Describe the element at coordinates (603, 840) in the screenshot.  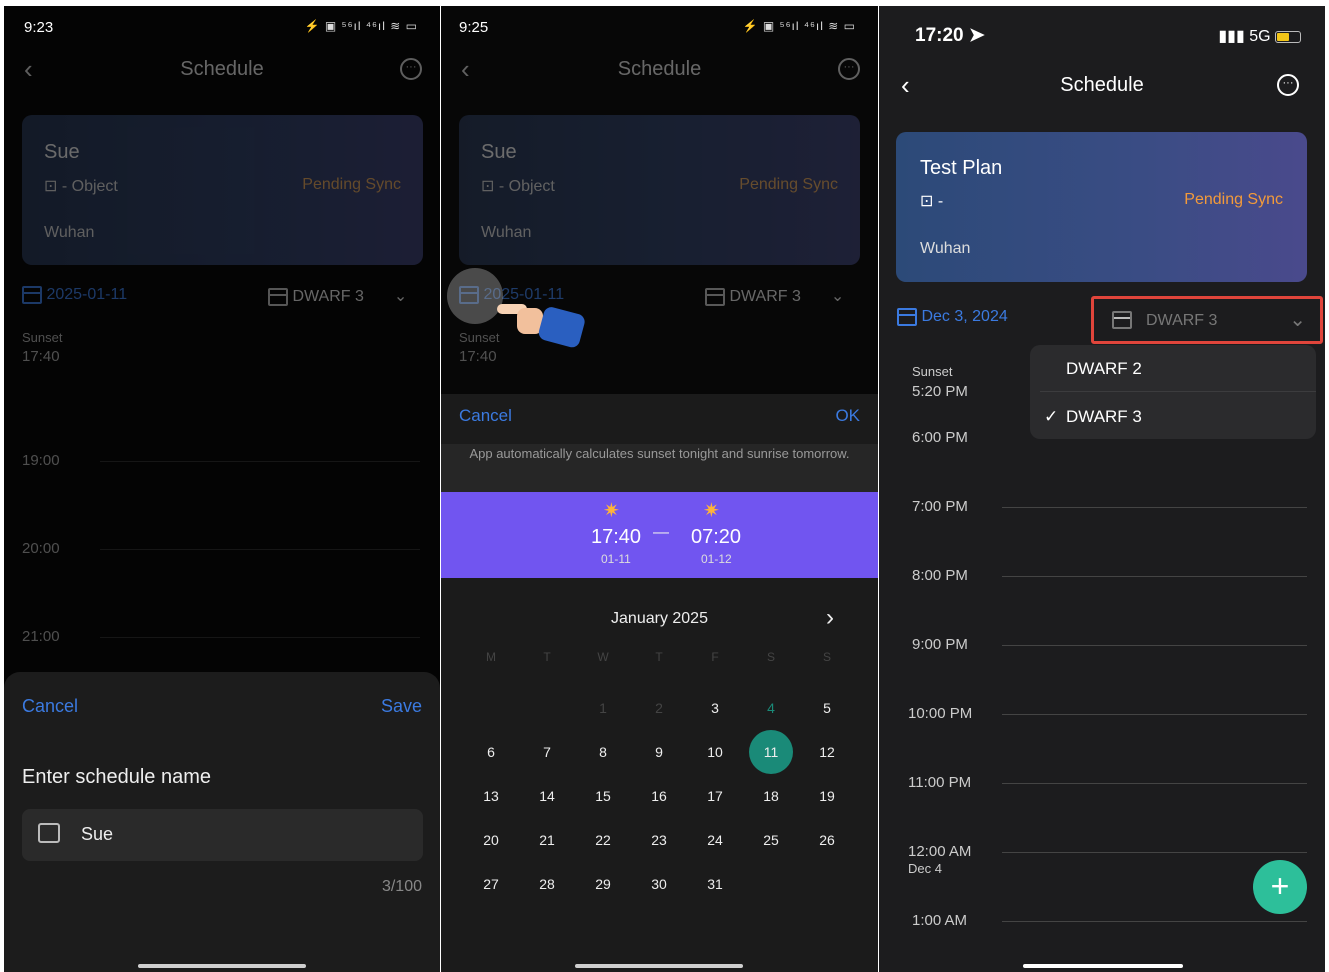
I see `calendar-day: 22` at that location.